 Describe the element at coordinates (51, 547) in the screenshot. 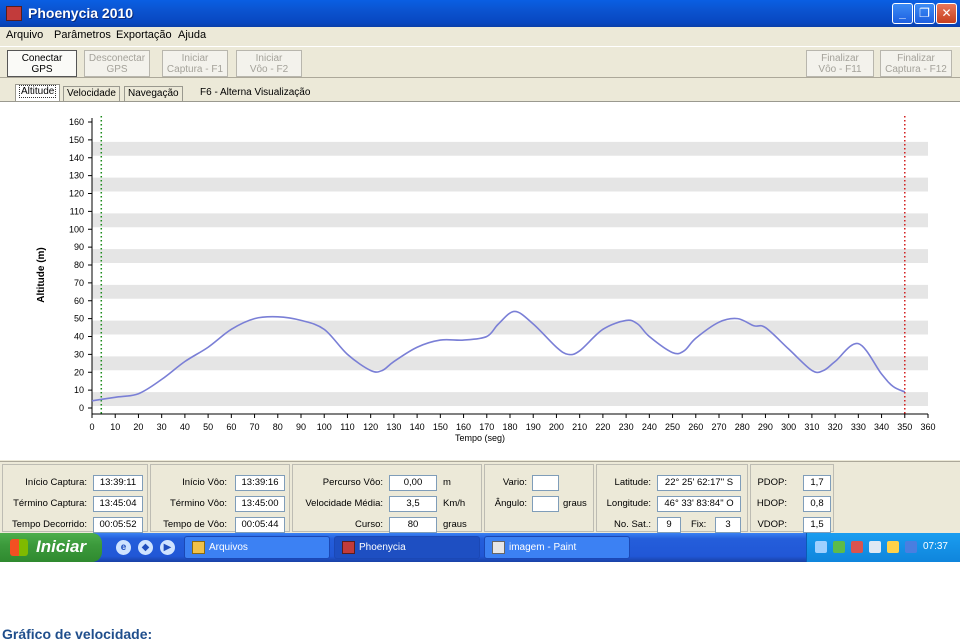

I see `start-button: Iniciar` at that location.